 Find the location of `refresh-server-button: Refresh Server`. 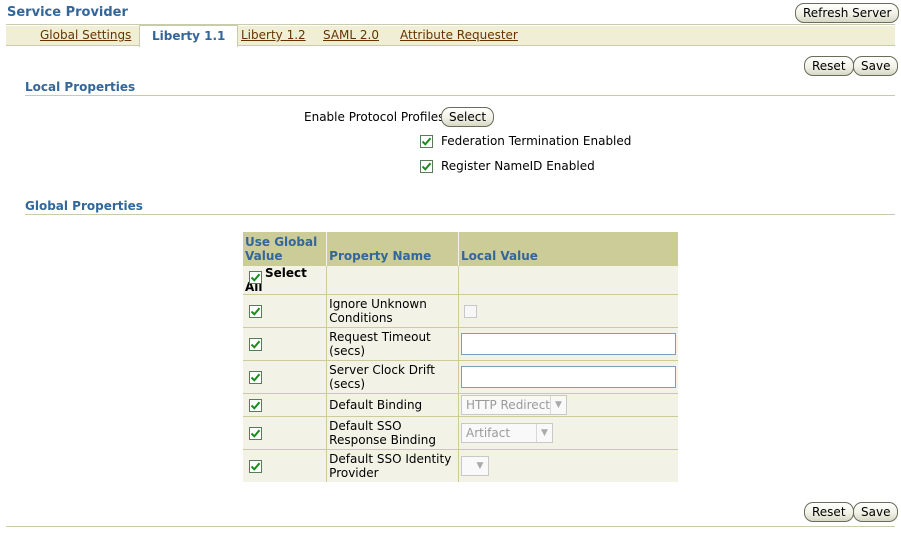

refresh-server-button: Refresh Server is located at coordinates (847, 13).